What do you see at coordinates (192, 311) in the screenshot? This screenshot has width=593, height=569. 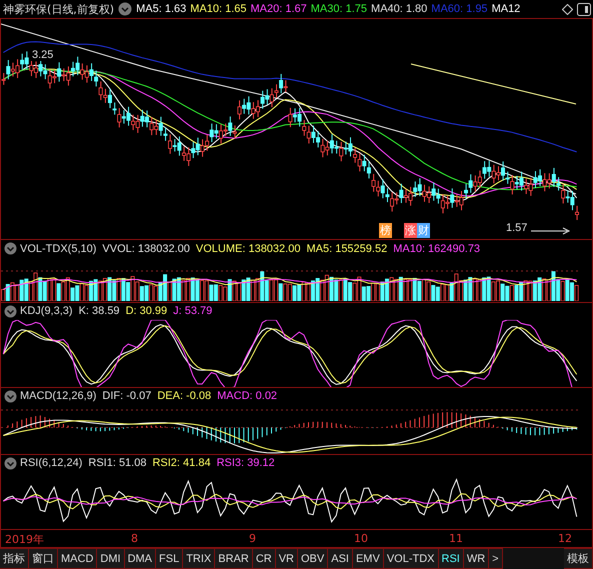 I see `indicator-value: J: 53.79` at bounding box center [192, 311].